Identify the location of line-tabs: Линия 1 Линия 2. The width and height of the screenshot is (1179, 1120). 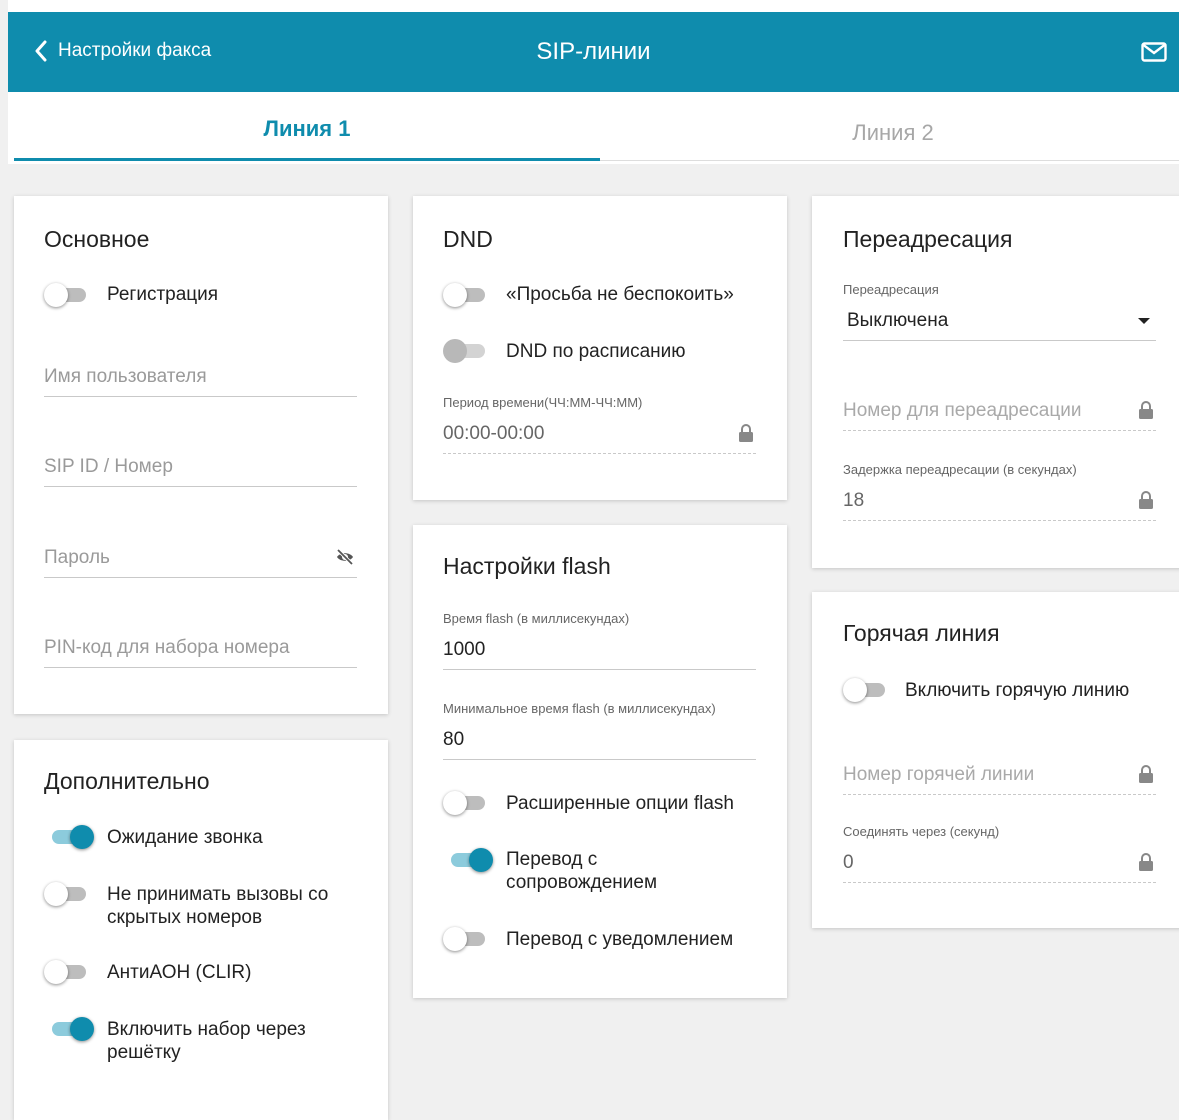
(593, 128).